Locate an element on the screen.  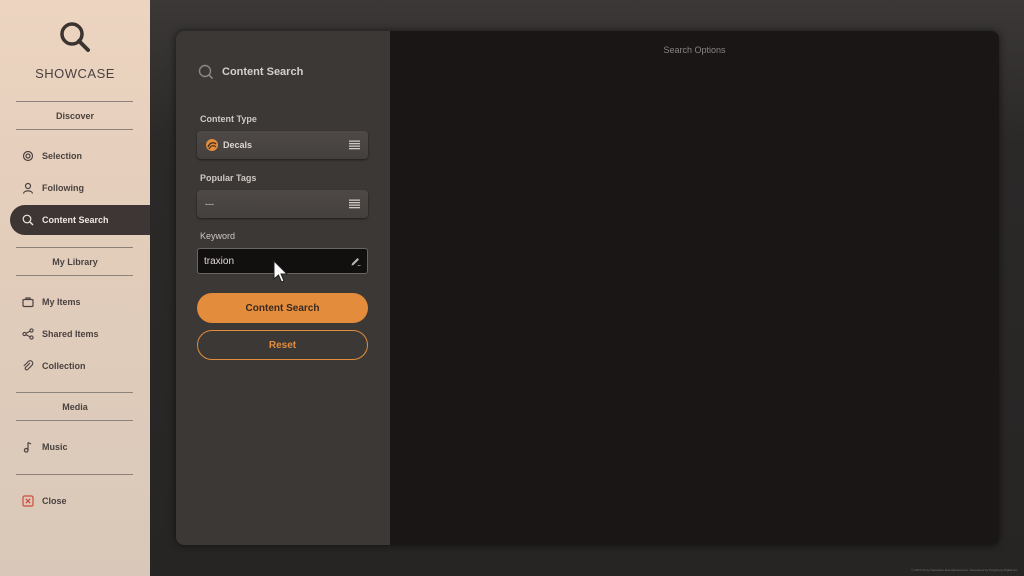
sidebar-item-label: My Items is located at coordinates (61, 302).